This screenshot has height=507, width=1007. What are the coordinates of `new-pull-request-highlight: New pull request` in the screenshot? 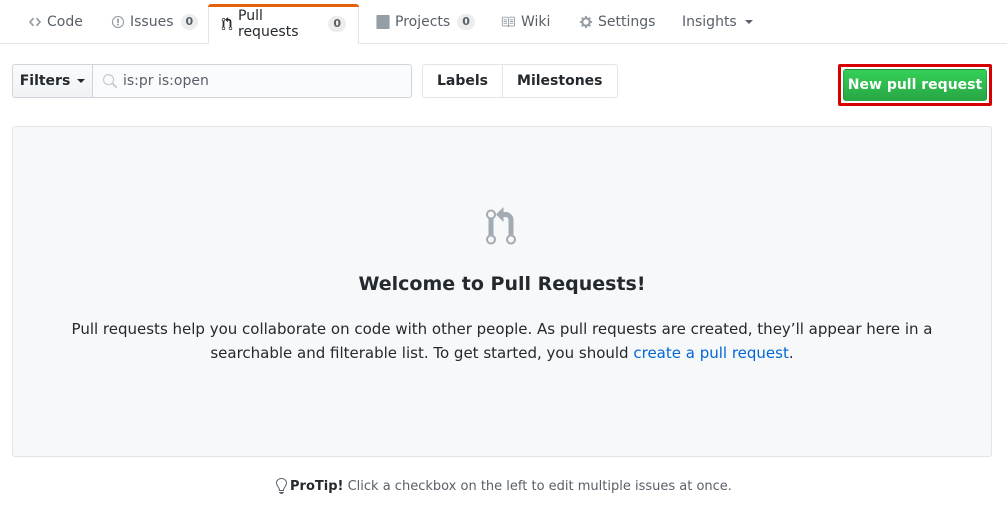 It's located at (915, 85).